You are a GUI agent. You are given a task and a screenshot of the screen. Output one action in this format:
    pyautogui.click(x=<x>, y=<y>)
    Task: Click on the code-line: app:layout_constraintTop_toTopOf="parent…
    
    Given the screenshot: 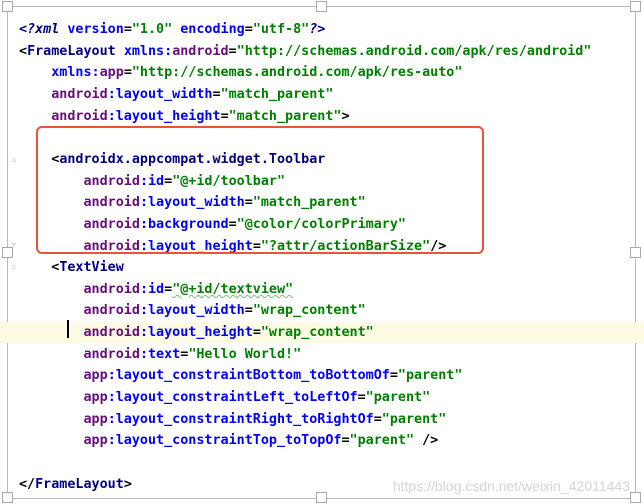 What is the action you would take?
    pyautogui.click(x=322, y=440)
    